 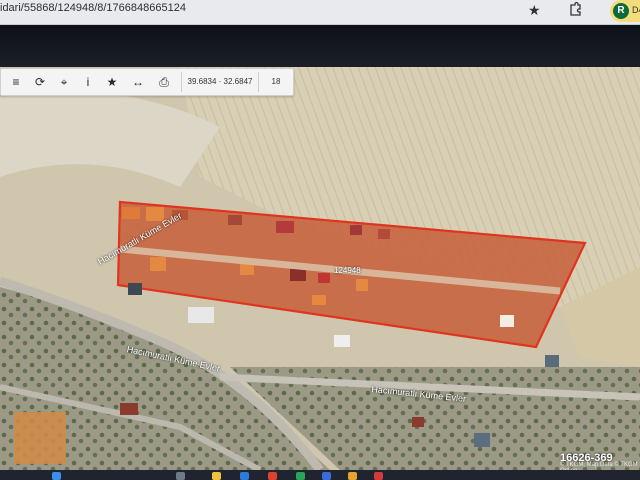 I want to click on url-text: idari/55868/124948/8/1766848665124, so click(x=93, y=8).